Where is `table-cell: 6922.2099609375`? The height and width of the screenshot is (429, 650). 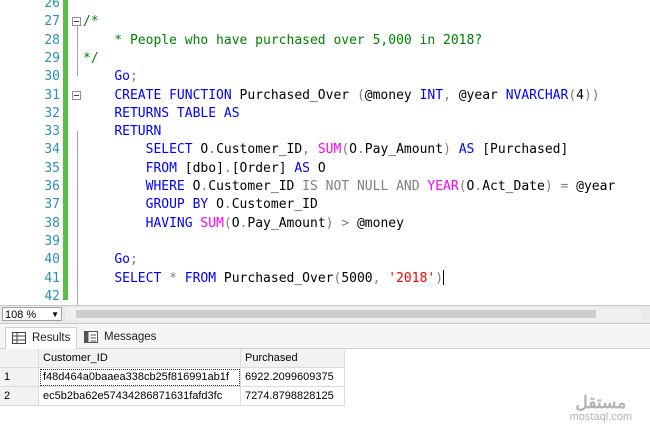 table-cell: 6922.2099609375 is located at coordinates (293, 377).